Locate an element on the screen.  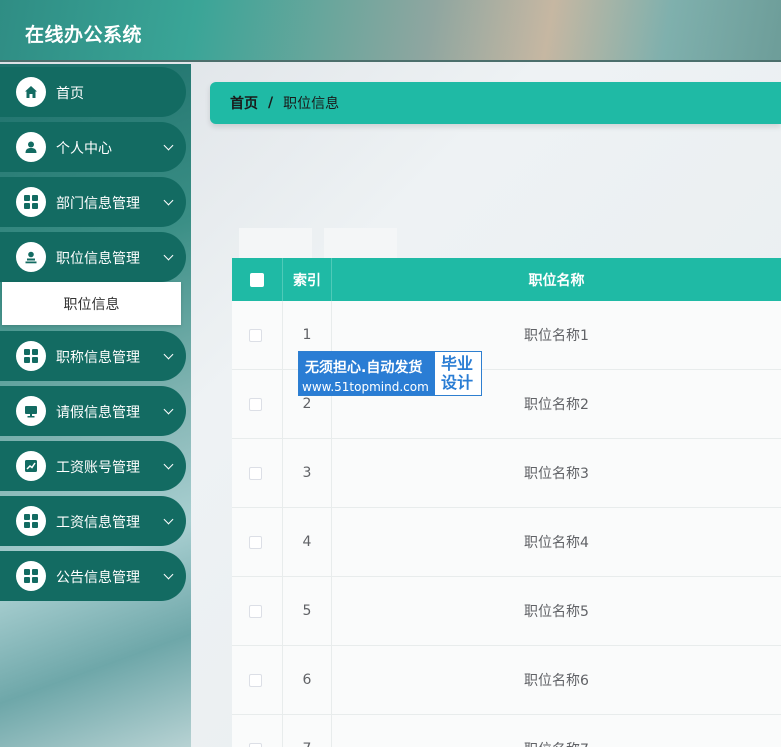
row-index: 6 is located at coordinates (307, 680).